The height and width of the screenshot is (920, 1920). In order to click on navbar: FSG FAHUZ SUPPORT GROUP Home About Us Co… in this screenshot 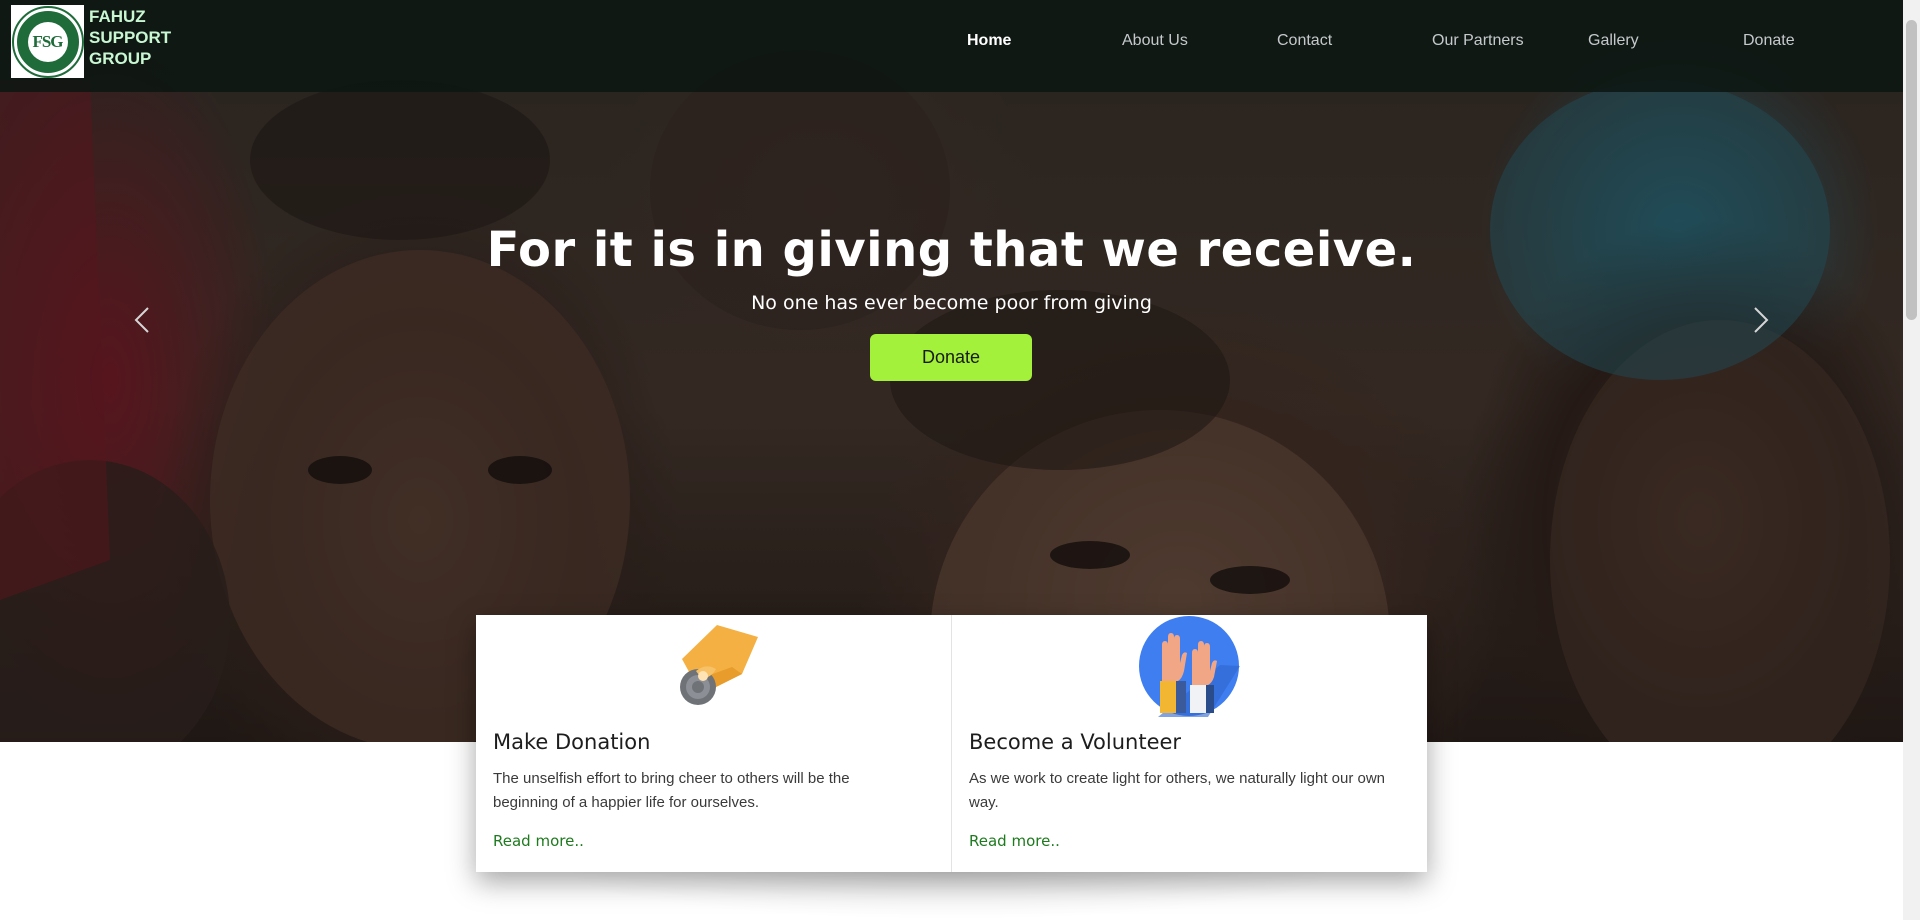, I will do `click(951, 46)`.